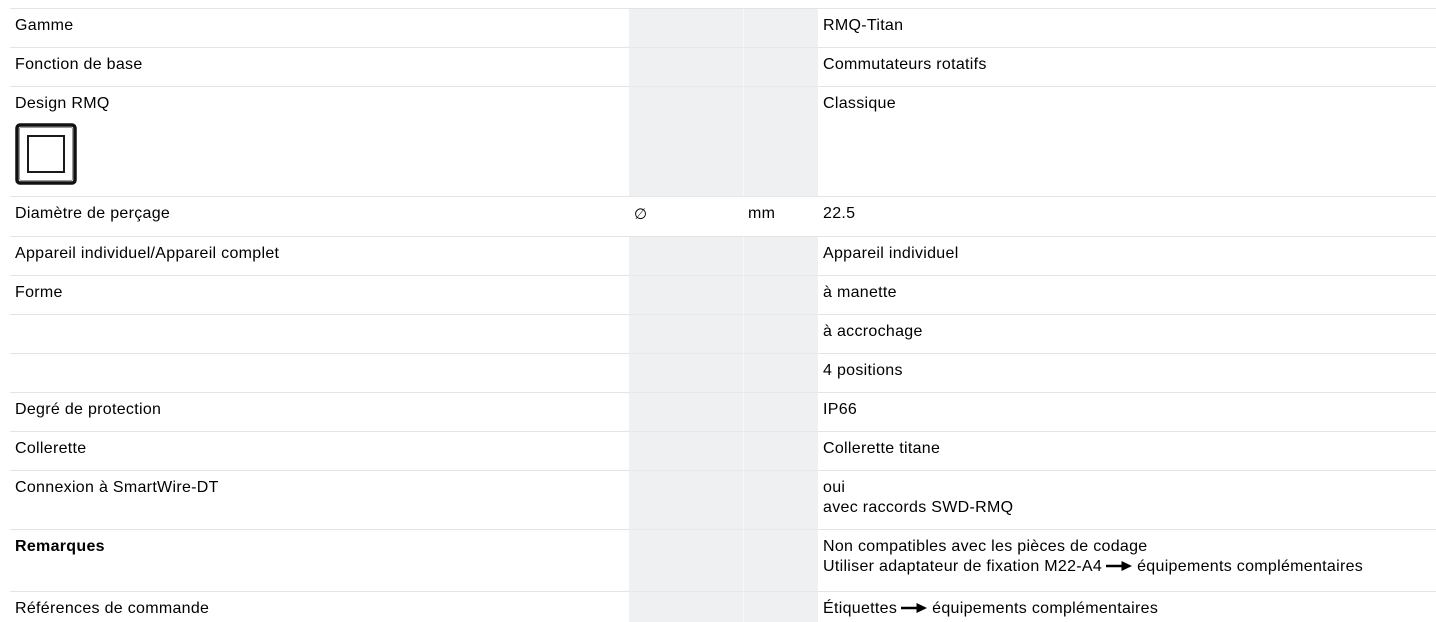 The width and height of the screenshot is (1436, 622). I want to click on spec-row-collerette: Collerette Collerette titane, so click(723, 451).